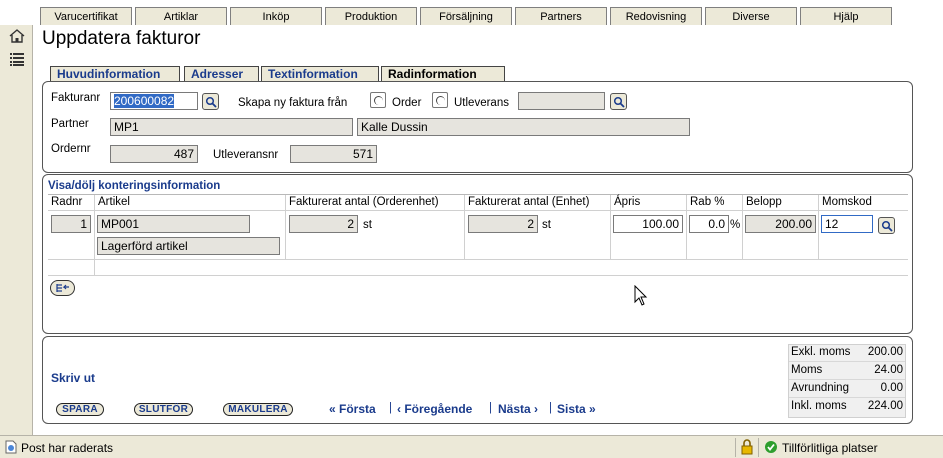 The height and width of the screenshot is (458, 943). What do you see at coordinates (276, 16) in the screenshot?
I see `menu-tab-inkop: Inköp` at bounding box center [276, 16].